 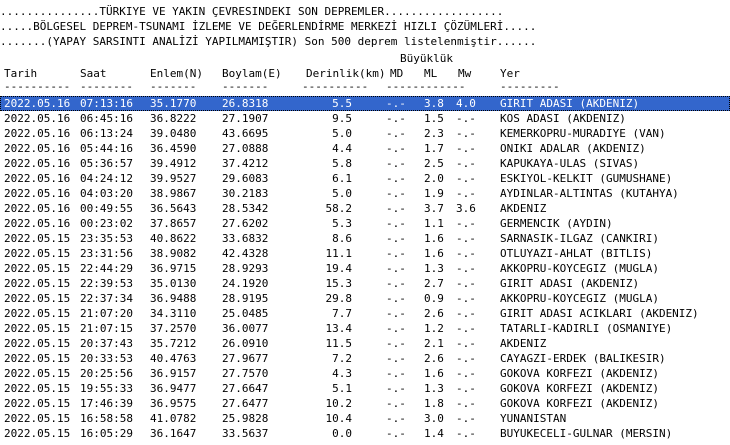 I want to click on cell-longitude: 29.6083, so click(x=245, y=178).